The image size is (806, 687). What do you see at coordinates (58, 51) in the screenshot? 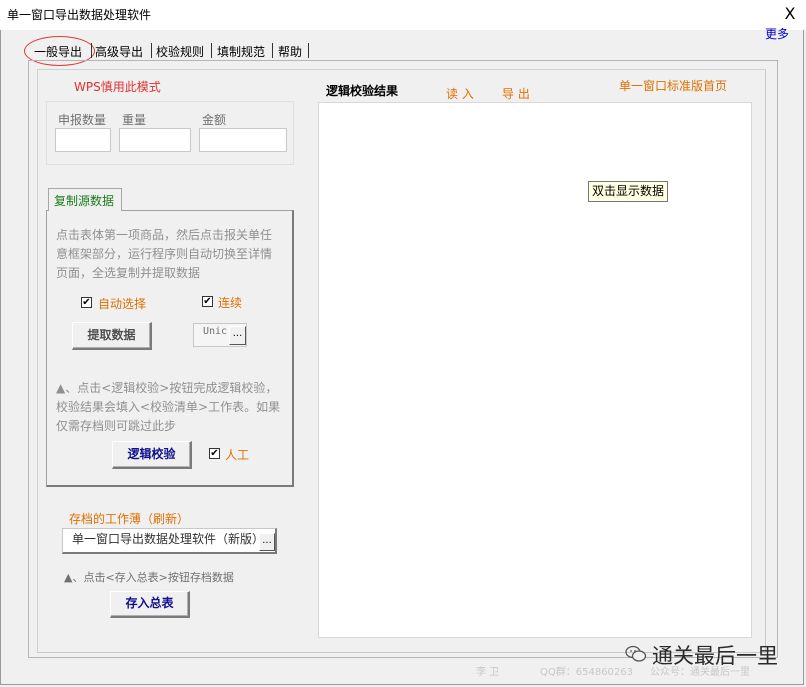
I see `tab-general-export: 一般导出` at bounding box center [58, 51].